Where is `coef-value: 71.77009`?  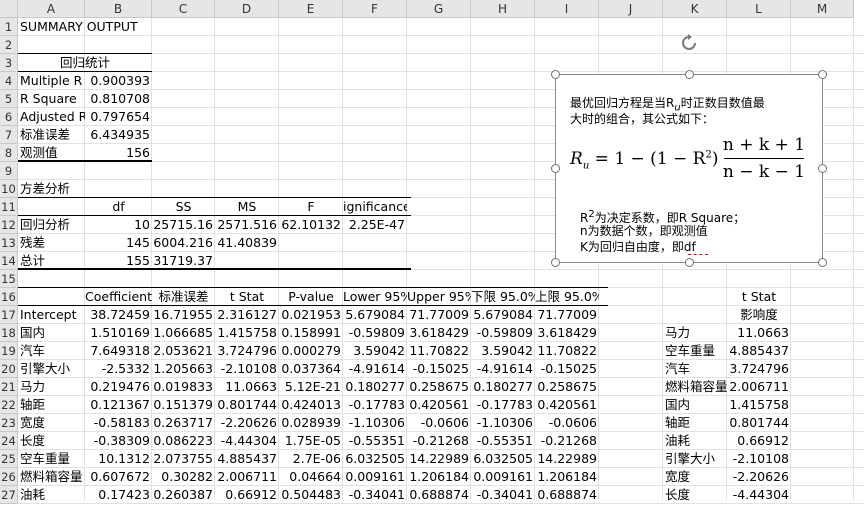
coef-value: 71.77009 is located at coordinates (567, 315).